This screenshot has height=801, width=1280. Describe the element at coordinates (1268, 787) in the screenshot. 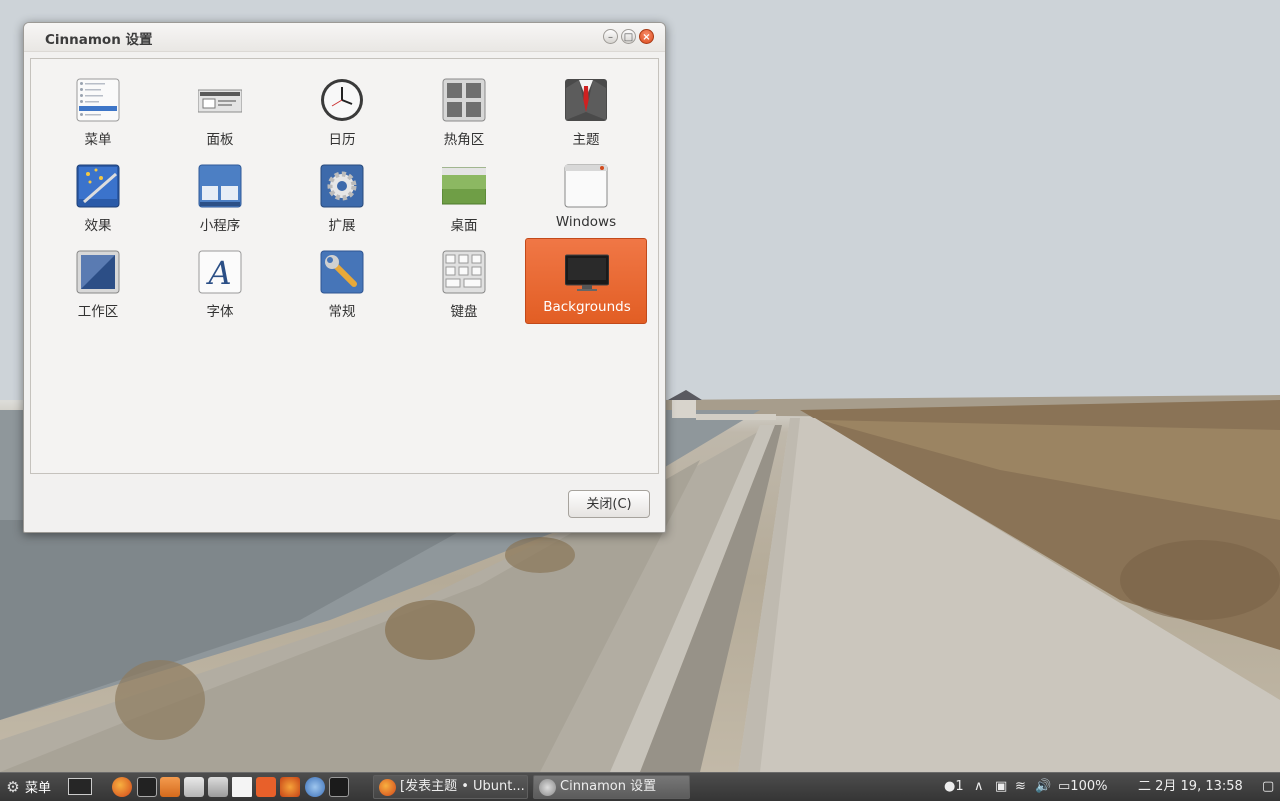

I see `window-list-icon: ▢` at that location.